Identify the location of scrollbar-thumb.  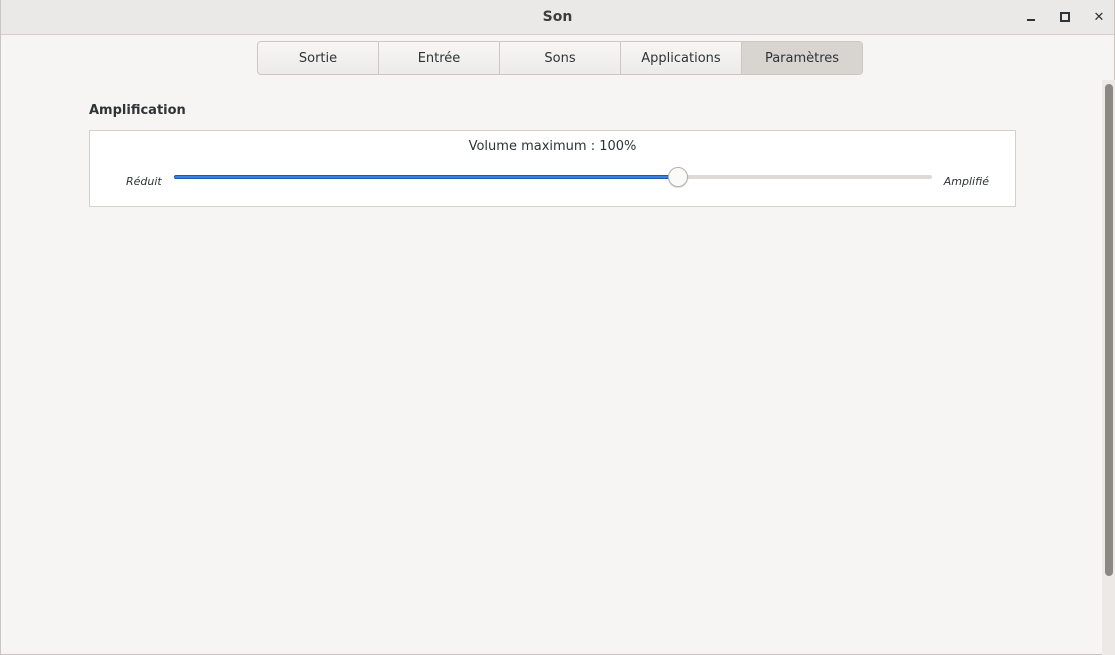
(1109, 330).